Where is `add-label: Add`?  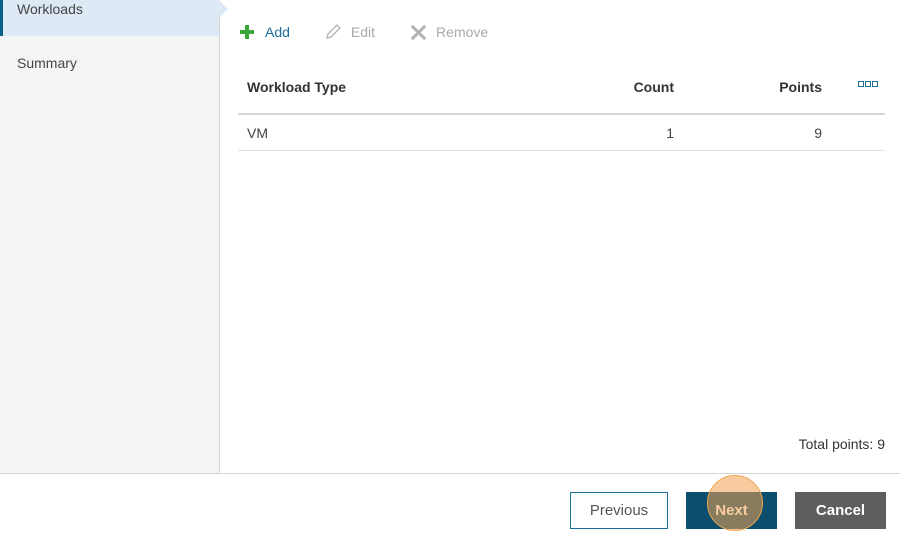
add-label: Add is located at coordinates (277, 32).